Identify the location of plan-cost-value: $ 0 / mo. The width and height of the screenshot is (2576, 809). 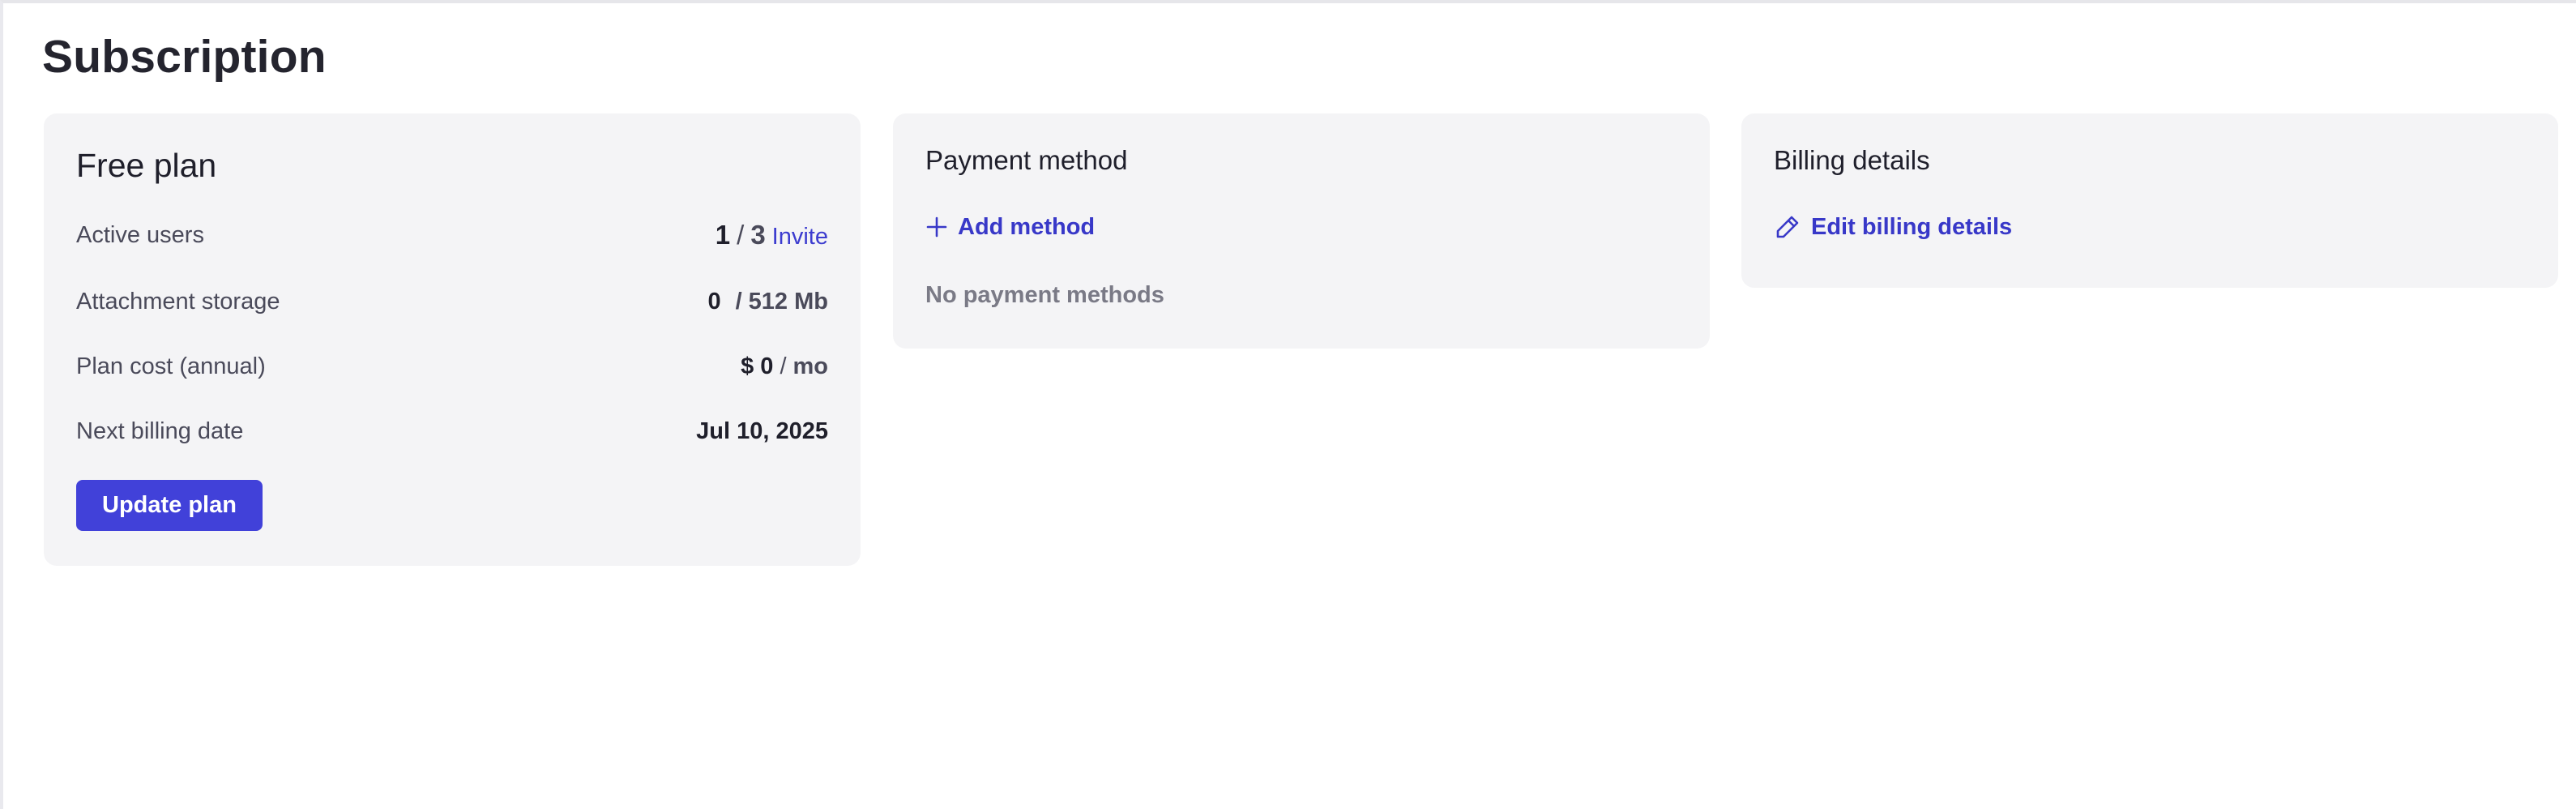
(784, 366).